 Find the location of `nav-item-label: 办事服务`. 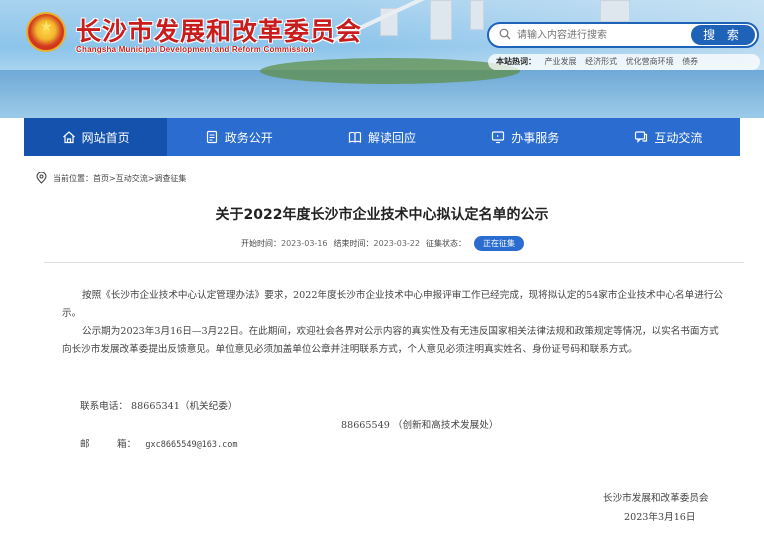

nav-item-label: 办事服务 is located at coordinates (535, 137).